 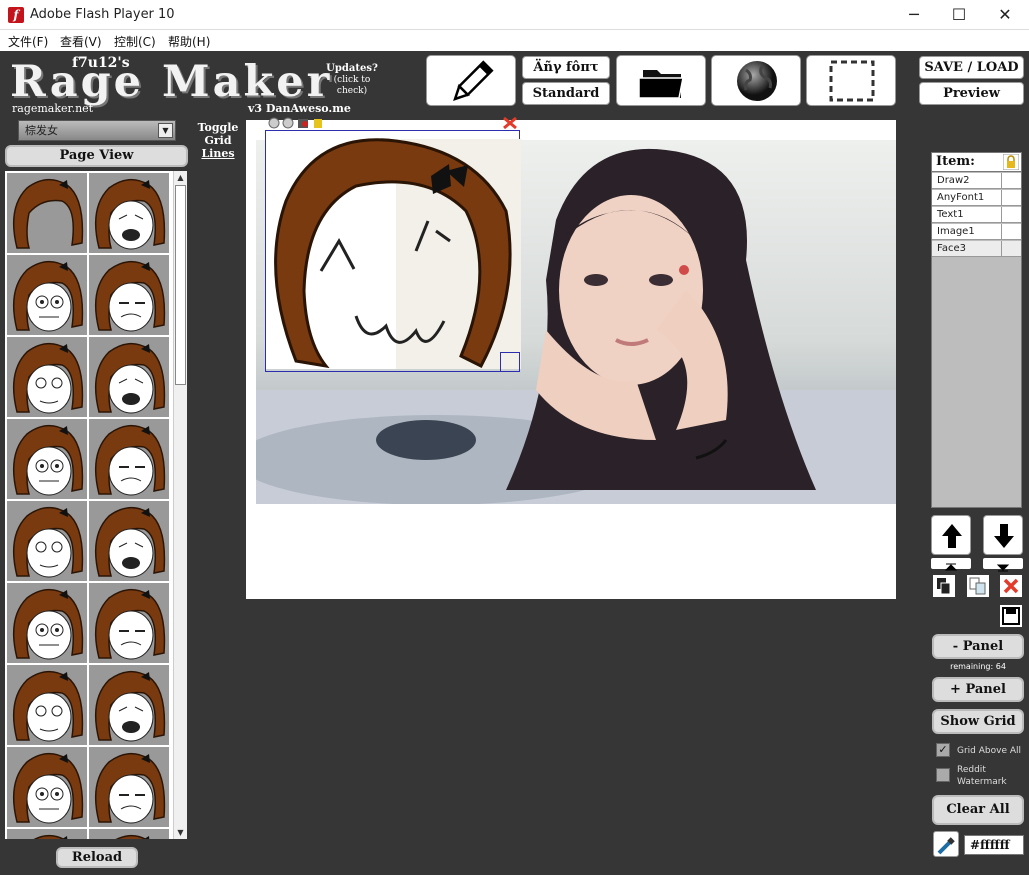 I want to click on menu-help: 帮助(H), so click(x=189, y=41).